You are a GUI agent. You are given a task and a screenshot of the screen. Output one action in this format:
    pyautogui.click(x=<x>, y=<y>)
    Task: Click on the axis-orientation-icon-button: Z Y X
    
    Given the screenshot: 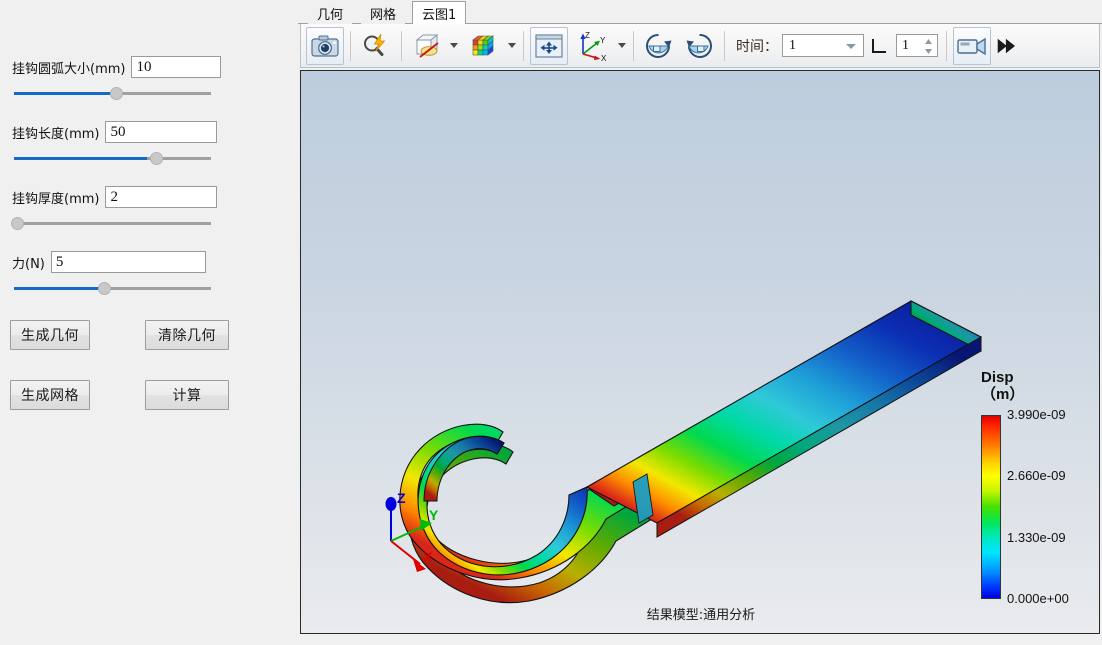 What is the action you would take?
    pyautogui.click(x=592, y=46)
    